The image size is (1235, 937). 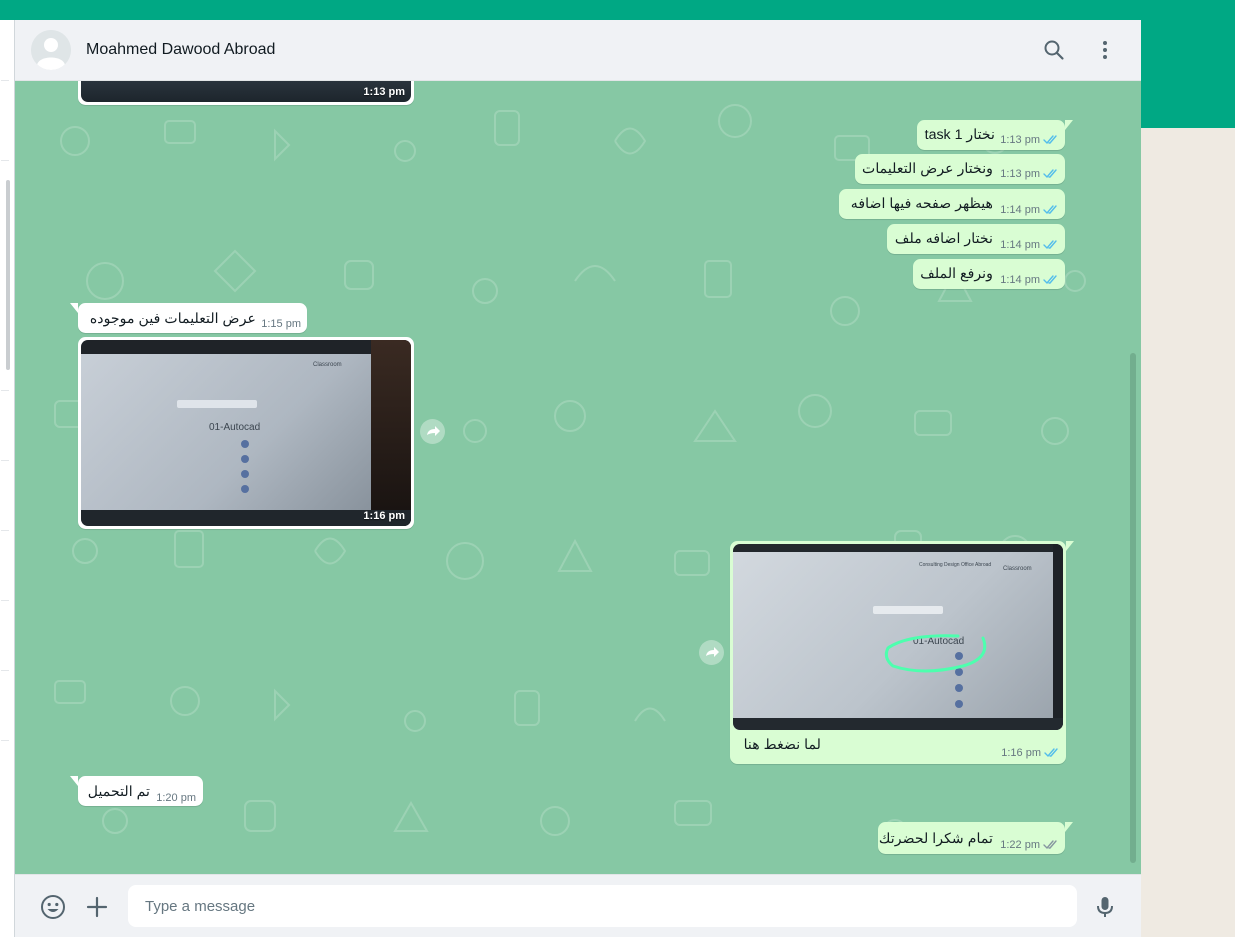 I want to click on microphone-icon, so click(x=1105, y=907).